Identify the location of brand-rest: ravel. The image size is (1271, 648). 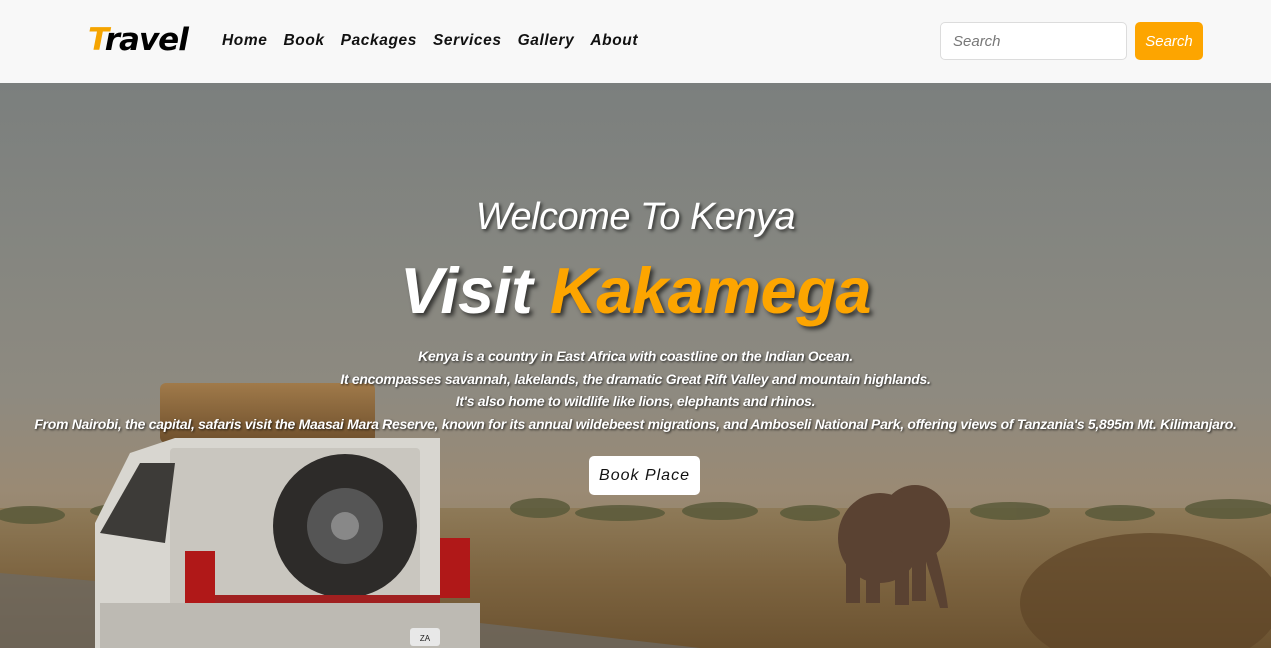
(146, 40).